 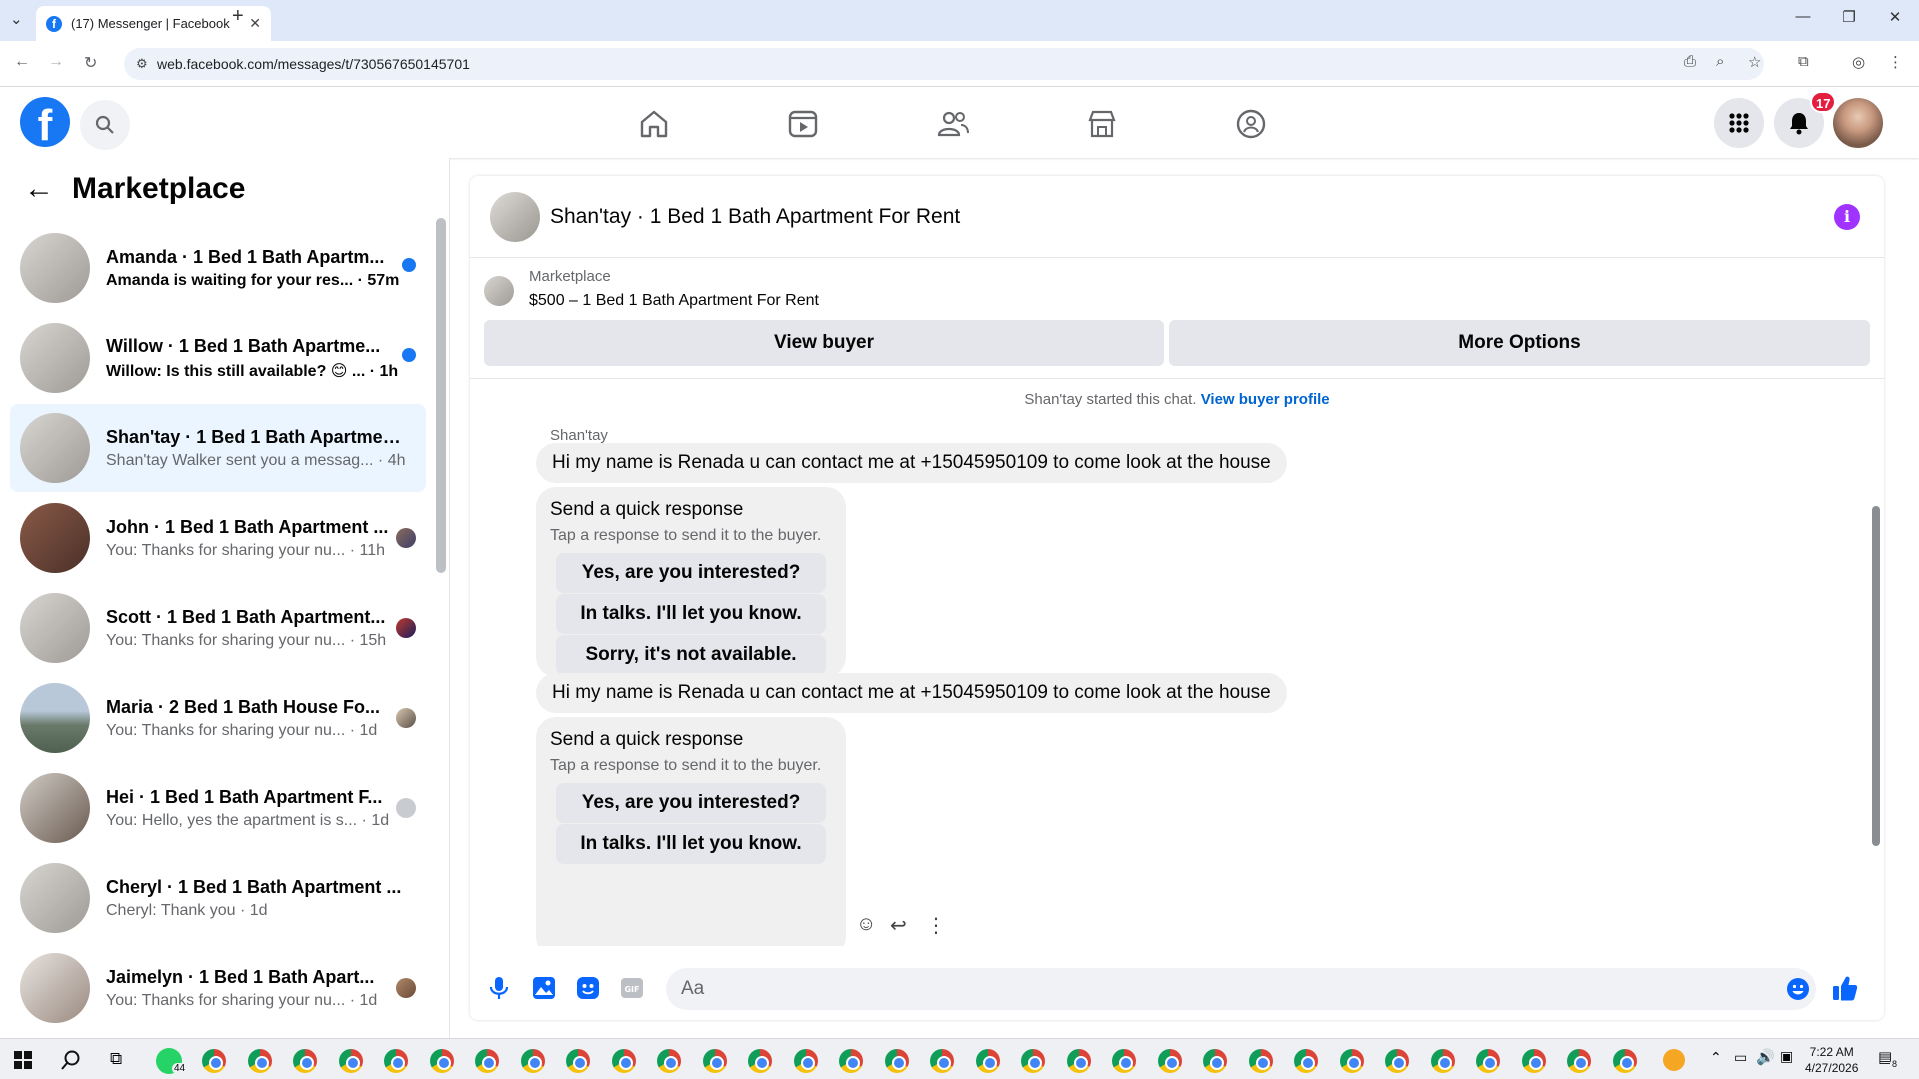 What do you see at coordinates (1858, 62) in the screenshot?
I see `profile-icon: ◎` at bounding box center [1858, 62].